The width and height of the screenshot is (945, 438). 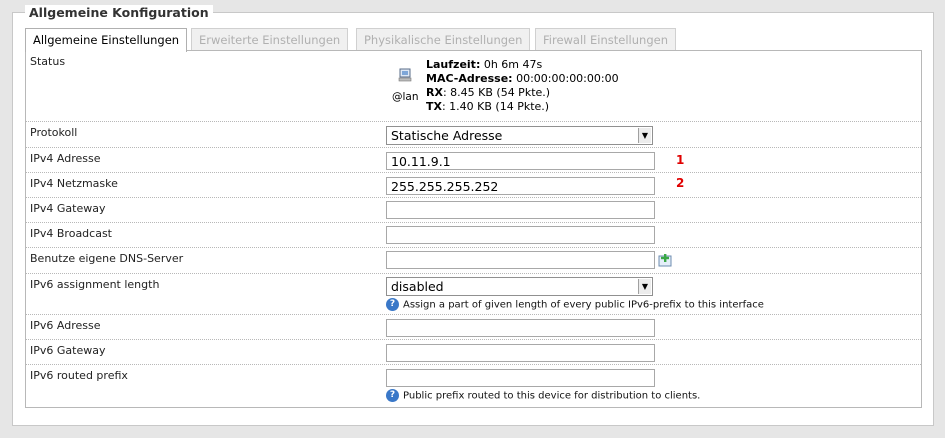 I want to click on annotation-number-2: 2, so click(x=680, y=183).